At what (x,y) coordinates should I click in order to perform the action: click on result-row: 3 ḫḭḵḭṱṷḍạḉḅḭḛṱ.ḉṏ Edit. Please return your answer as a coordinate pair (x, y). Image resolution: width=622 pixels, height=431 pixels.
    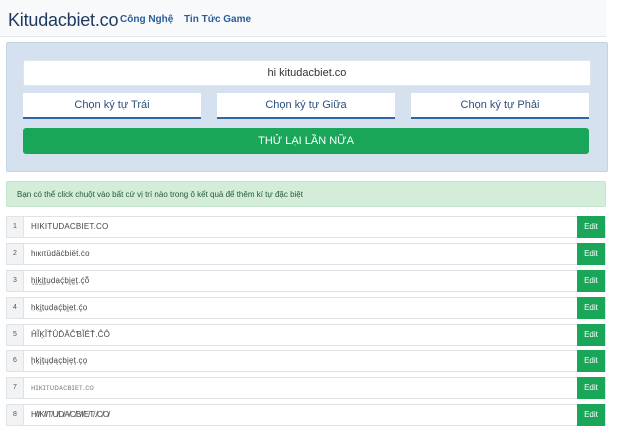
    Looking at the image, I should click on (306, 280).